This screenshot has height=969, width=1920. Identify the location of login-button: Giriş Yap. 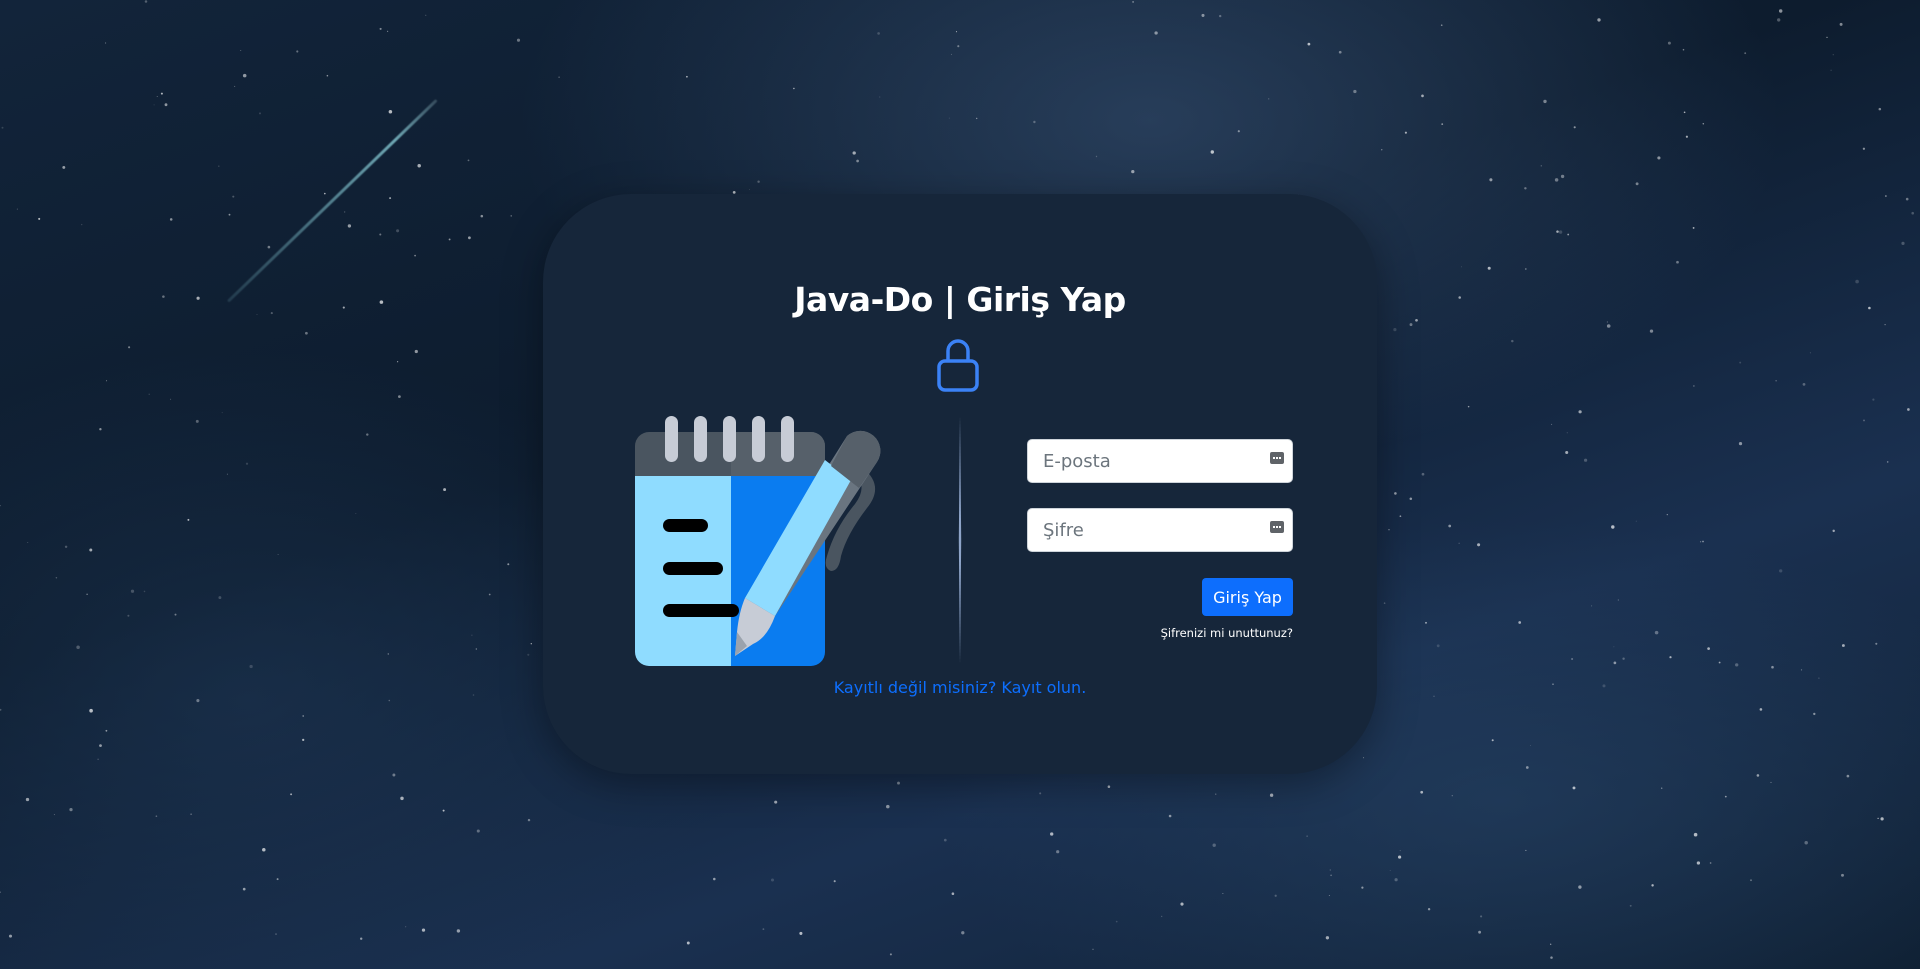
(1247, 597).